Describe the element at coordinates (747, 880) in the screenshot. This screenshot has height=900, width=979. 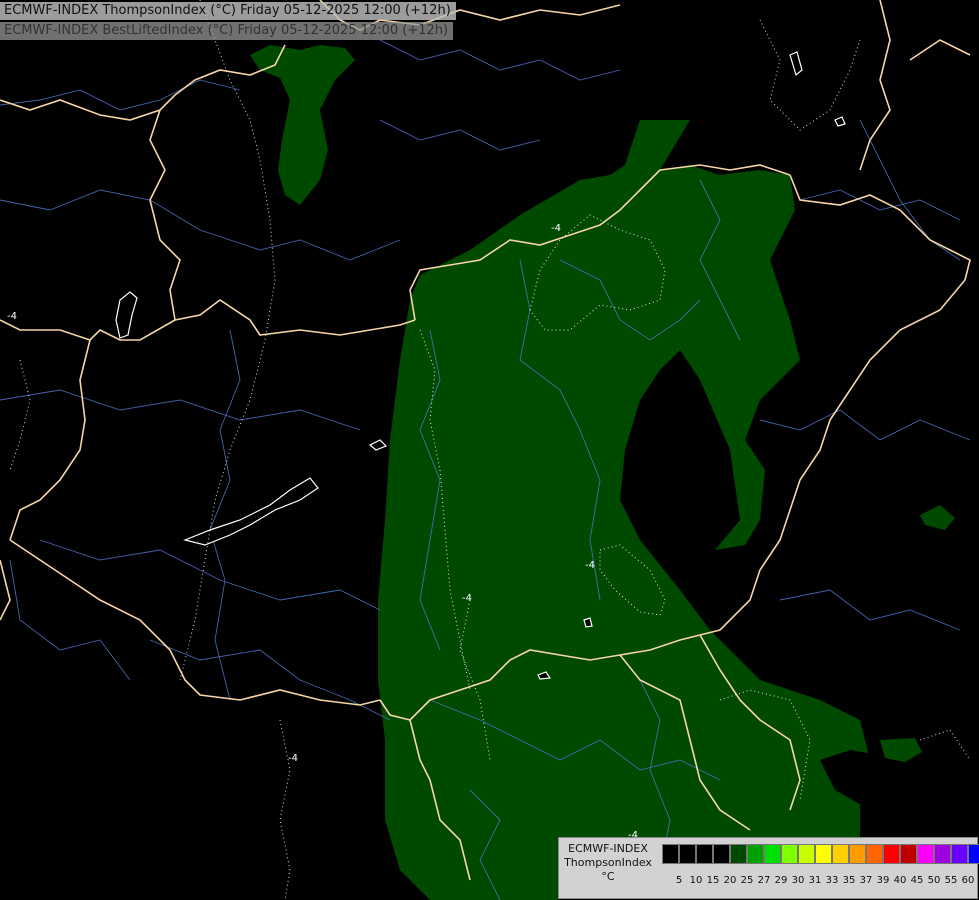
I see `legend-tick-label: 25` at that location.